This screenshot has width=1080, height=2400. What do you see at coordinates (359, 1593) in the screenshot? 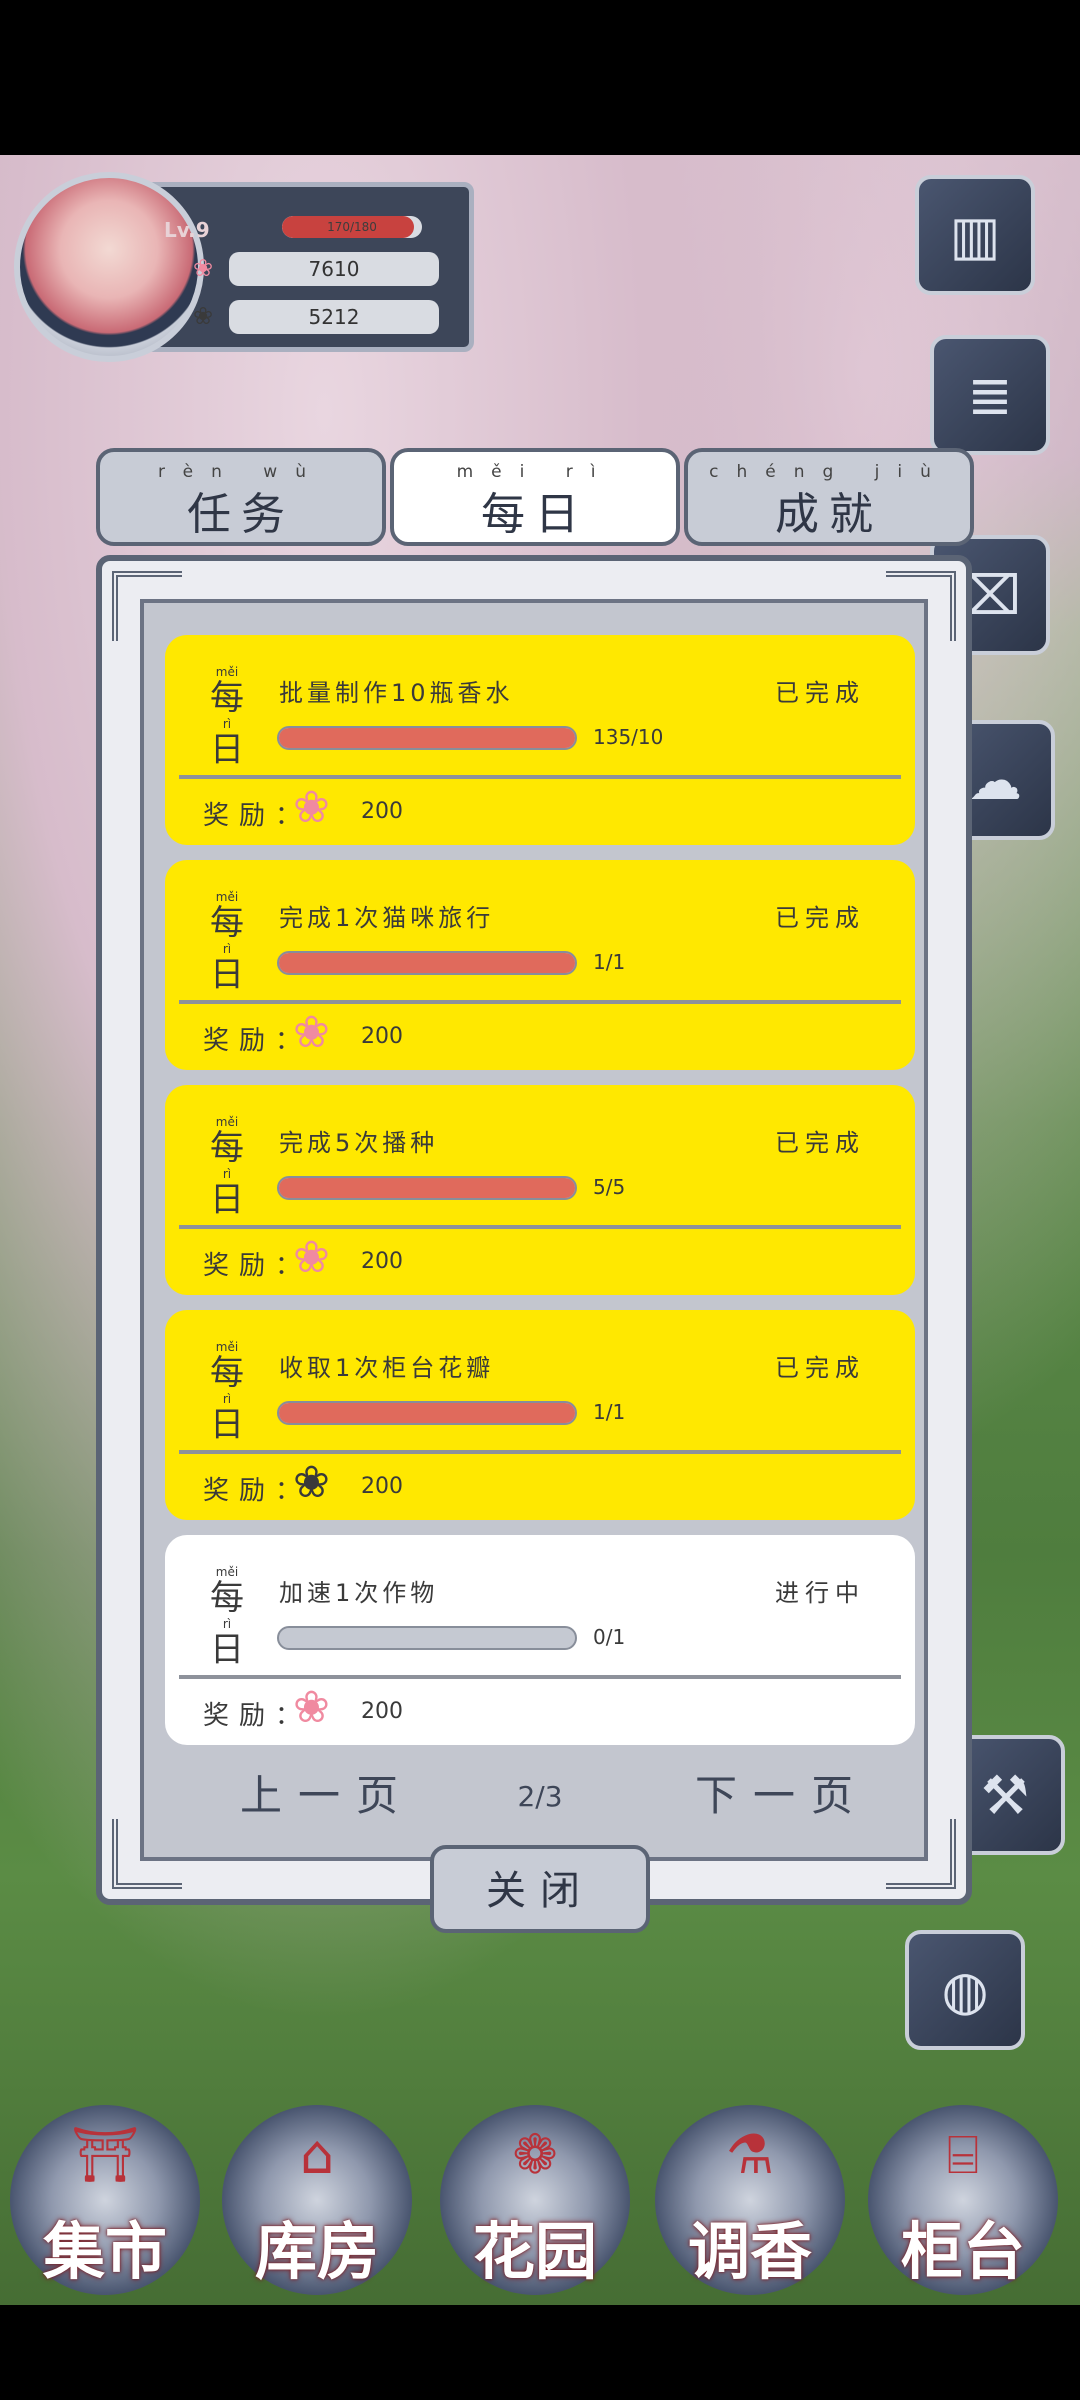
I see `task-title: 加速1次作物` at bounding box center [359, 1593].